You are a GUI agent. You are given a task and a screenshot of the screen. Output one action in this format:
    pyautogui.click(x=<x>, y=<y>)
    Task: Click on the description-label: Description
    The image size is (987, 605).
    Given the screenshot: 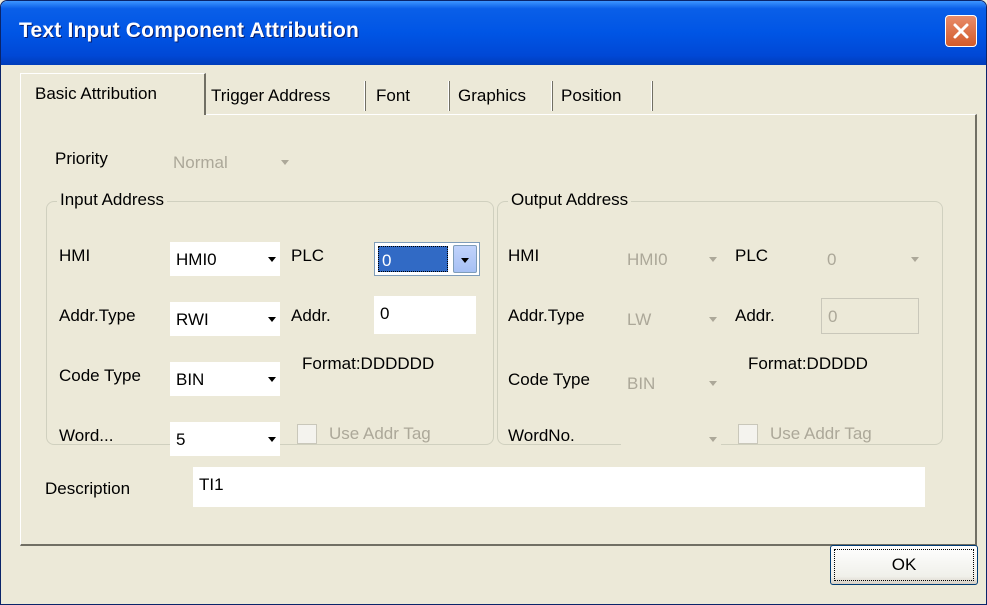 What is the action you would take?
    pyautogui.click(x=88, y=488)
    